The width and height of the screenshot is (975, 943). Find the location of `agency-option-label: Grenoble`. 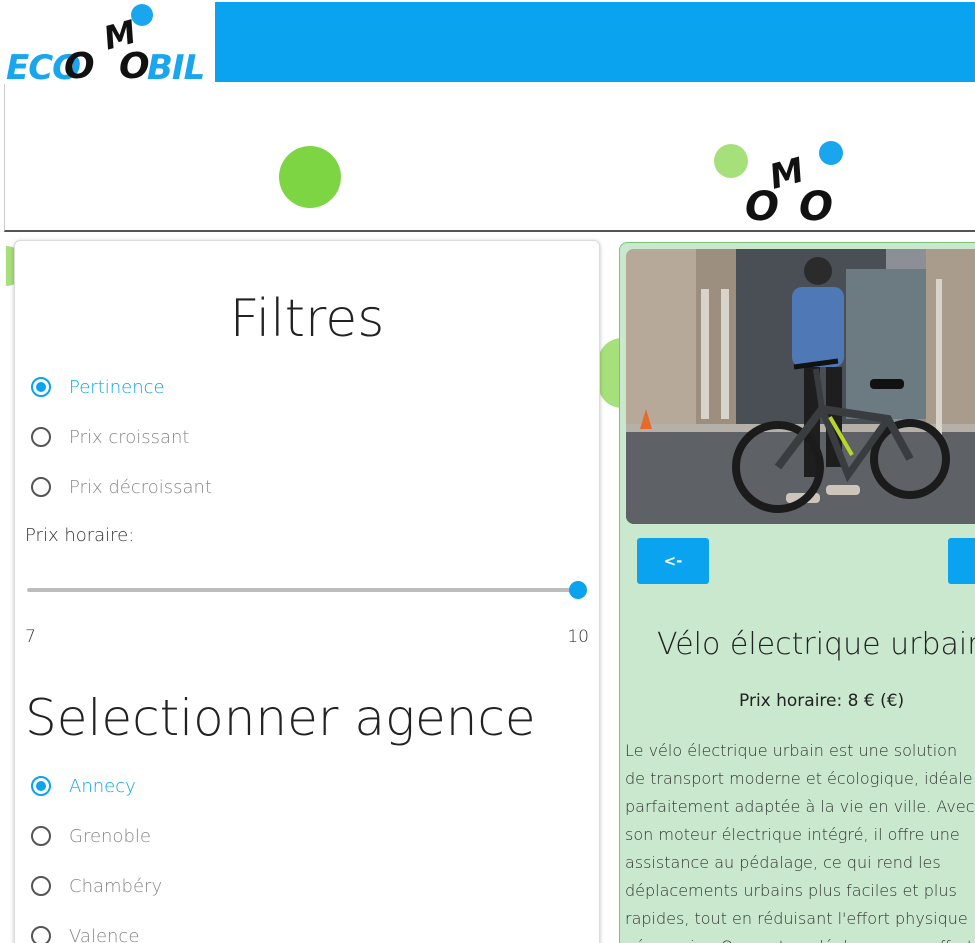

agency-option-label: Grenoble is located at coordinates (110, 836).